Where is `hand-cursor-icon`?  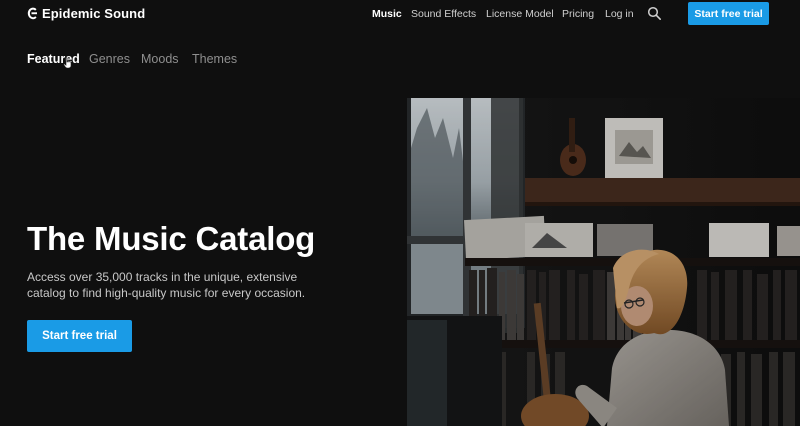 hand-cursor-icon is located at coordinates (67, 63).